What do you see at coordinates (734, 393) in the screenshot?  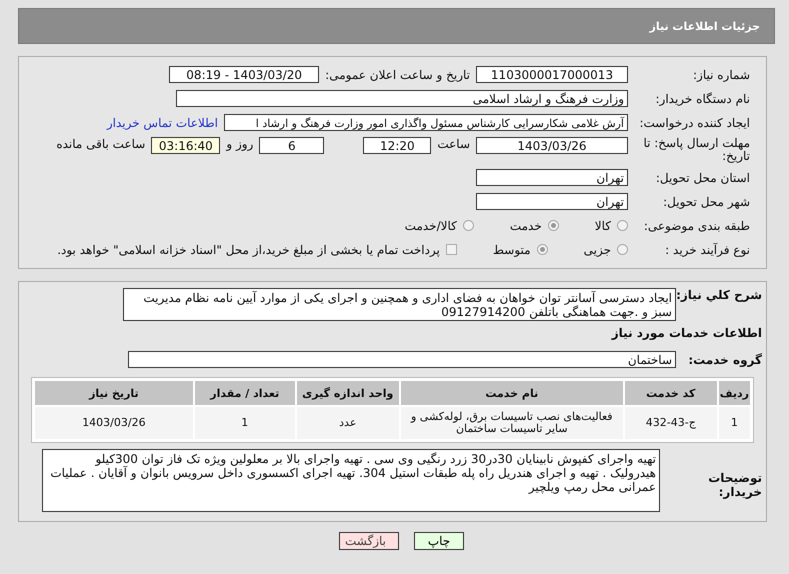 I see `column-header: ردیف` at bounding box center [734, 393].